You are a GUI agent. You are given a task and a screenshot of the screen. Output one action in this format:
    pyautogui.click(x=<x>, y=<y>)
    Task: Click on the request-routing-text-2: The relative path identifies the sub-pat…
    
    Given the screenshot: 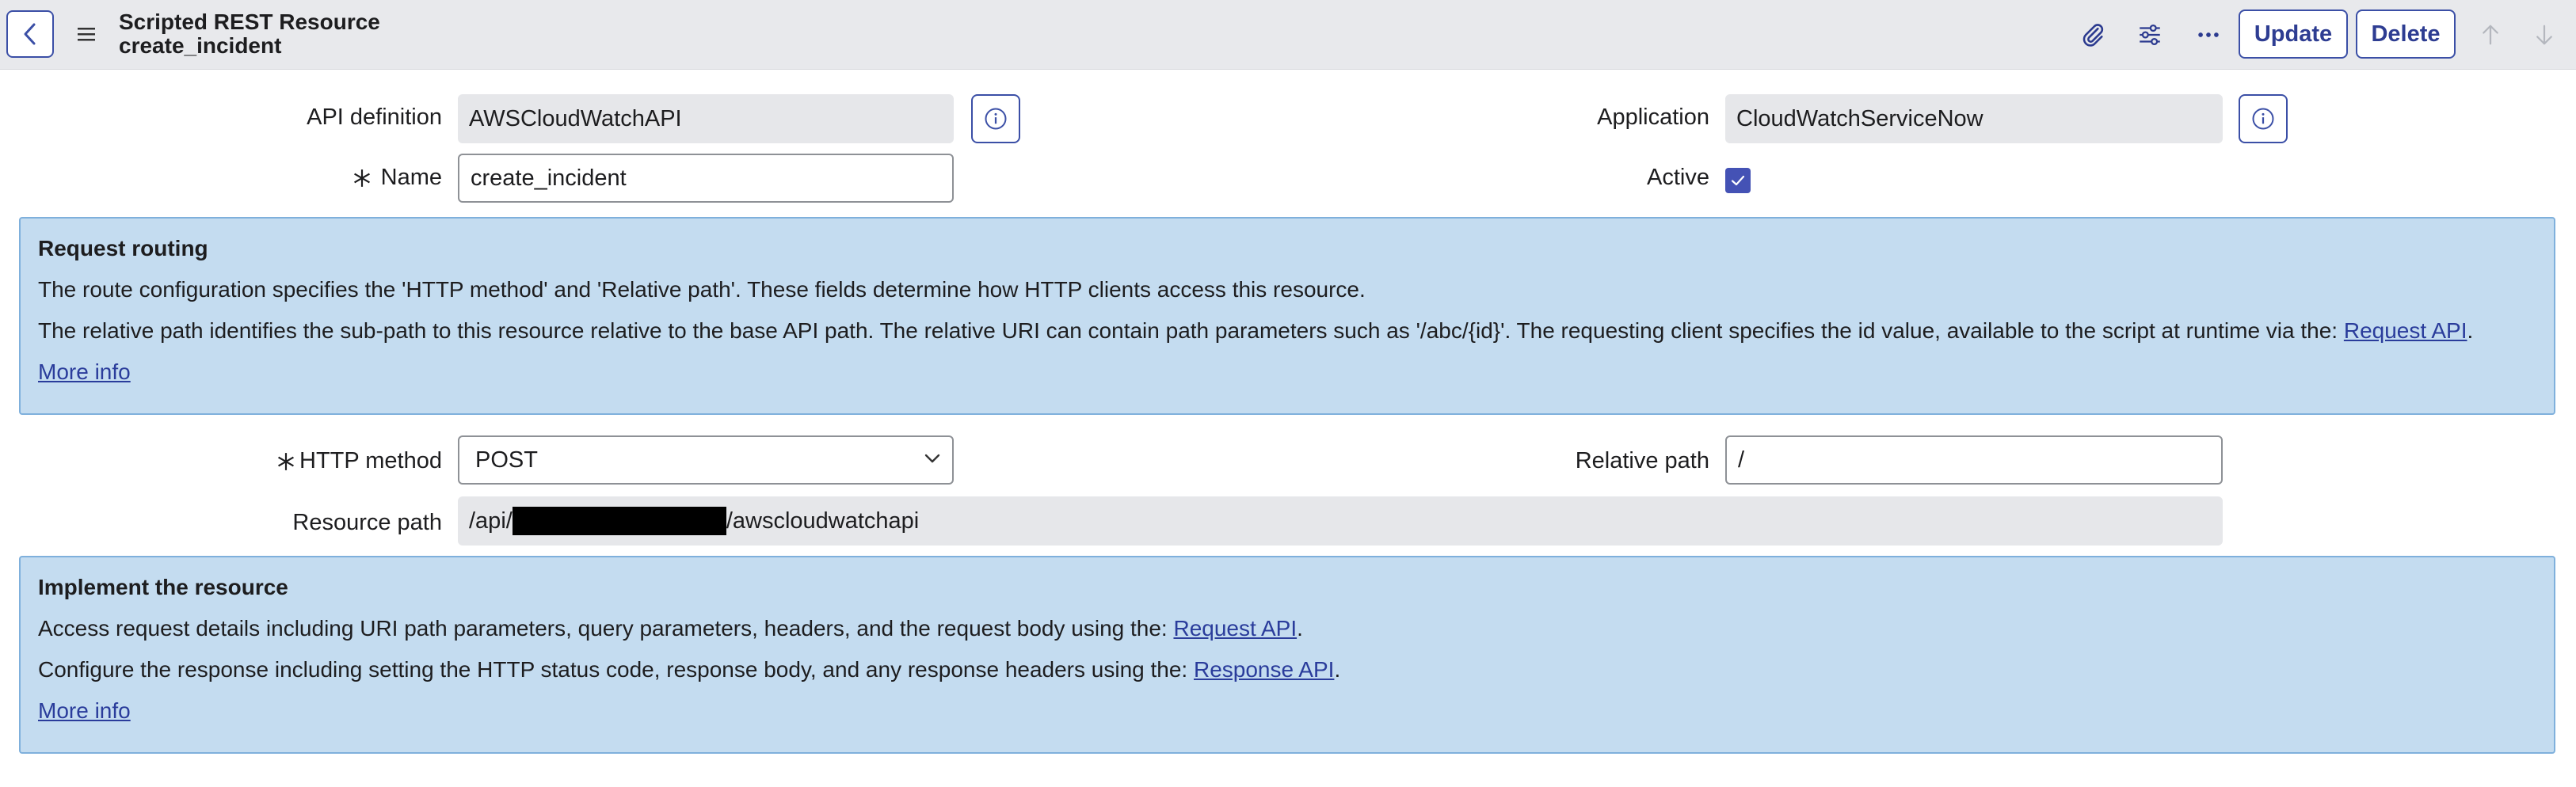 What is the action you would take?
    pyautogui.click(x=1255, y=331)
    